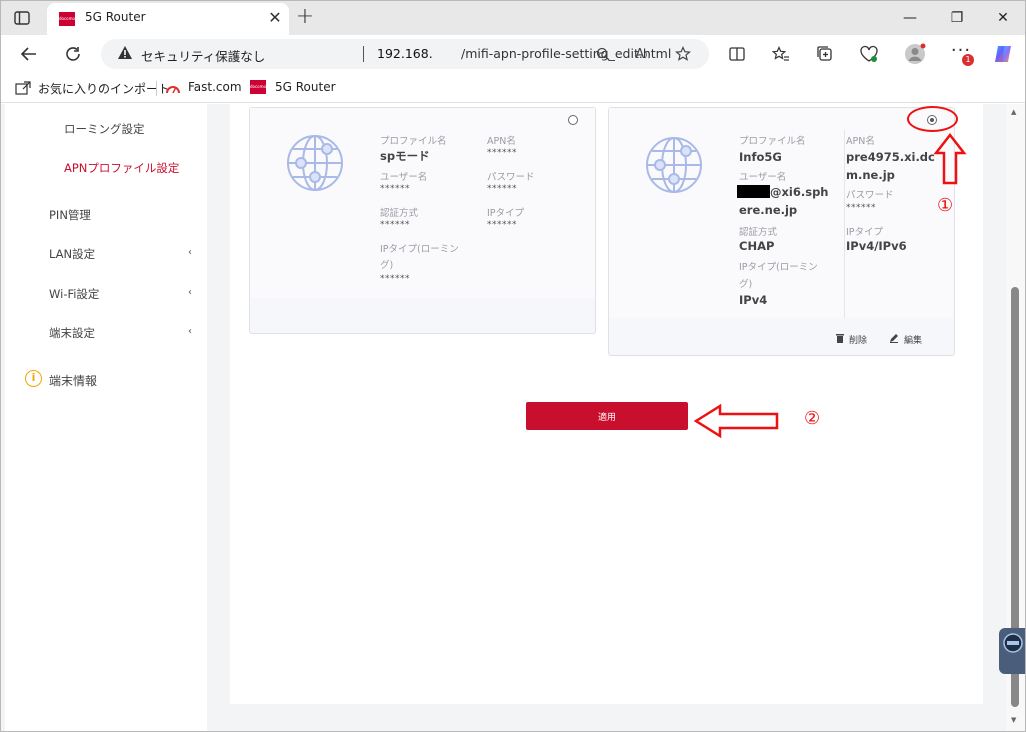 This screenshot has height=732, width=1026. Describe the element at coordinates (1012, 651) in the screenshot. I see `floating-assist-widget` at that location.